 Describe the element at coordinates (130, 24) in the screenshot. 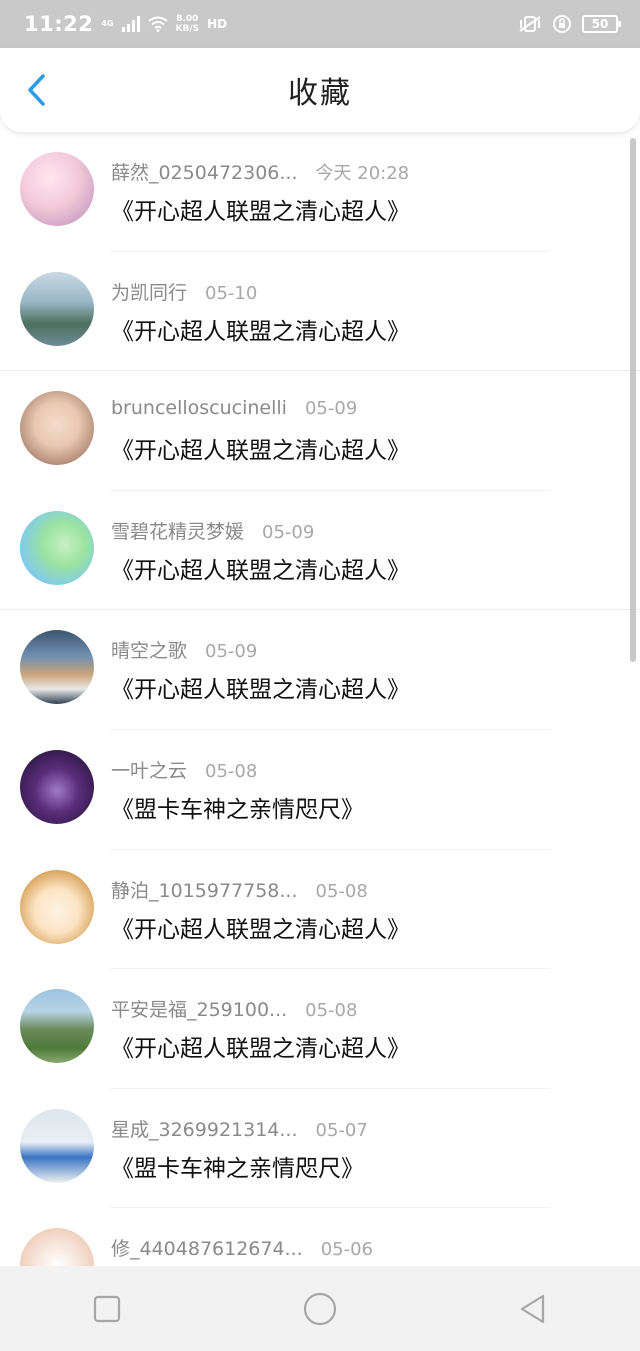

I see `signal-icon` at that location.